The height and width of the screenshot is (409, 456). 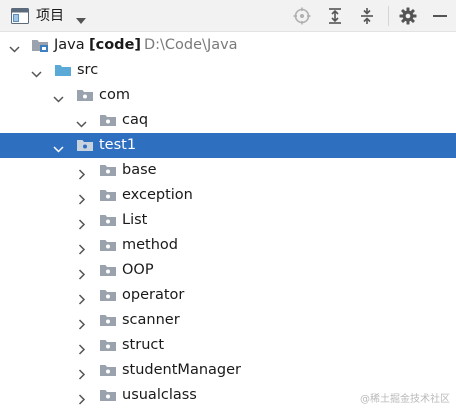 What do you see at coordinates (88, 70) in the screenshot?
I see `tree-label: src` at bounding box center [88, 70].